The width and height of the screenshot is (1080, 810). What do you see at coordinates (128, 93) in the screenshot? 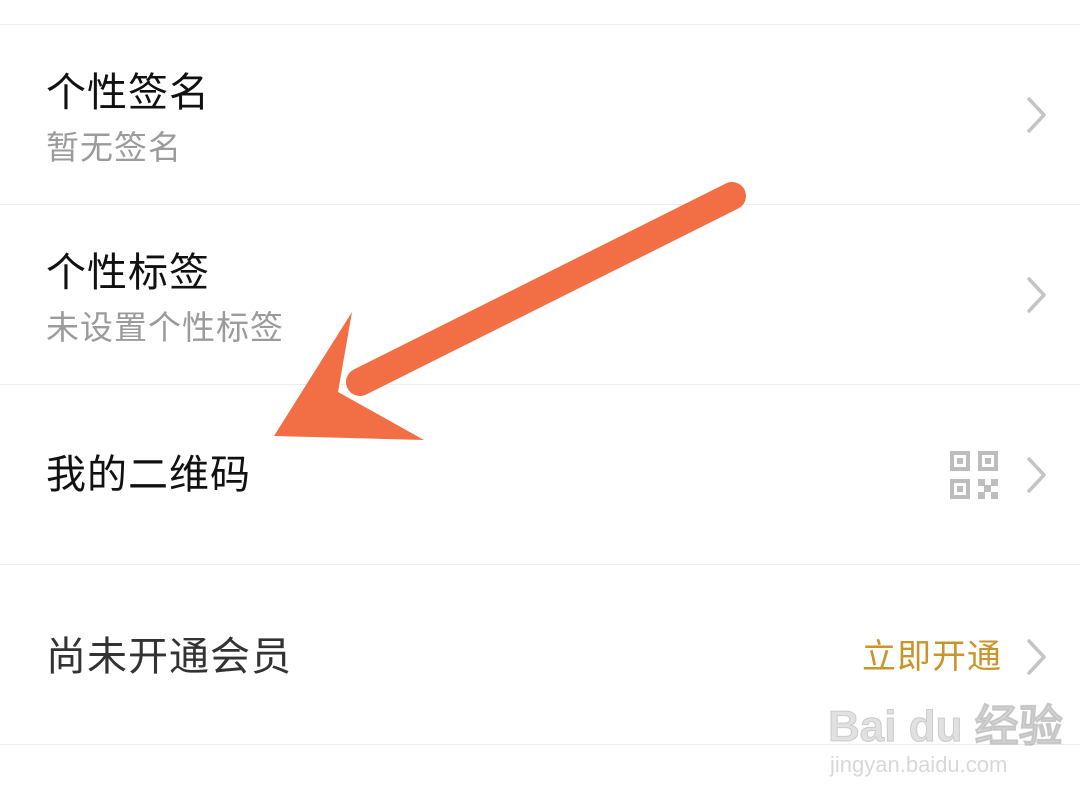
I see `signature-title: 个性签名` at bounding box center [128, 93].